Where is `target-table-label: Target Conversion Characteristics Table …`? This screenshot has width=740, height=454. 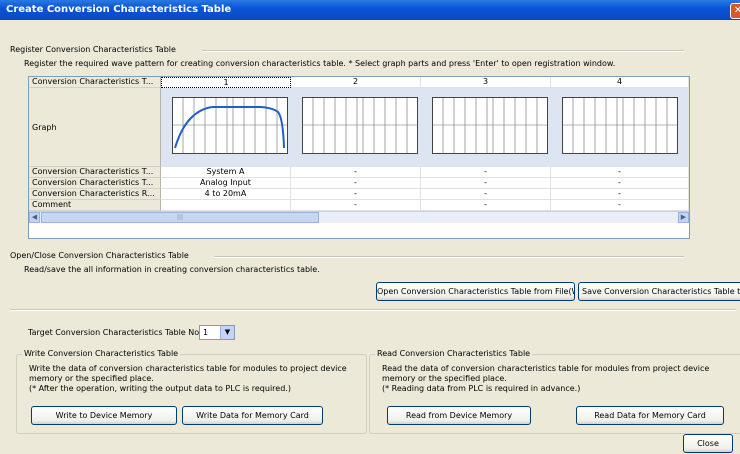 target-table-label: Target Conversion Characteristics Table … is located at coordinates (115, 332).